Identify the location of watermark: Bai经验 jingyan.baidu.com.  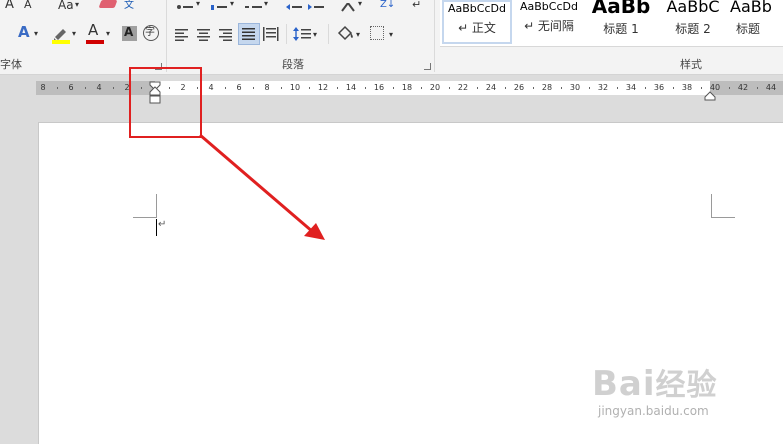
(684, 400).